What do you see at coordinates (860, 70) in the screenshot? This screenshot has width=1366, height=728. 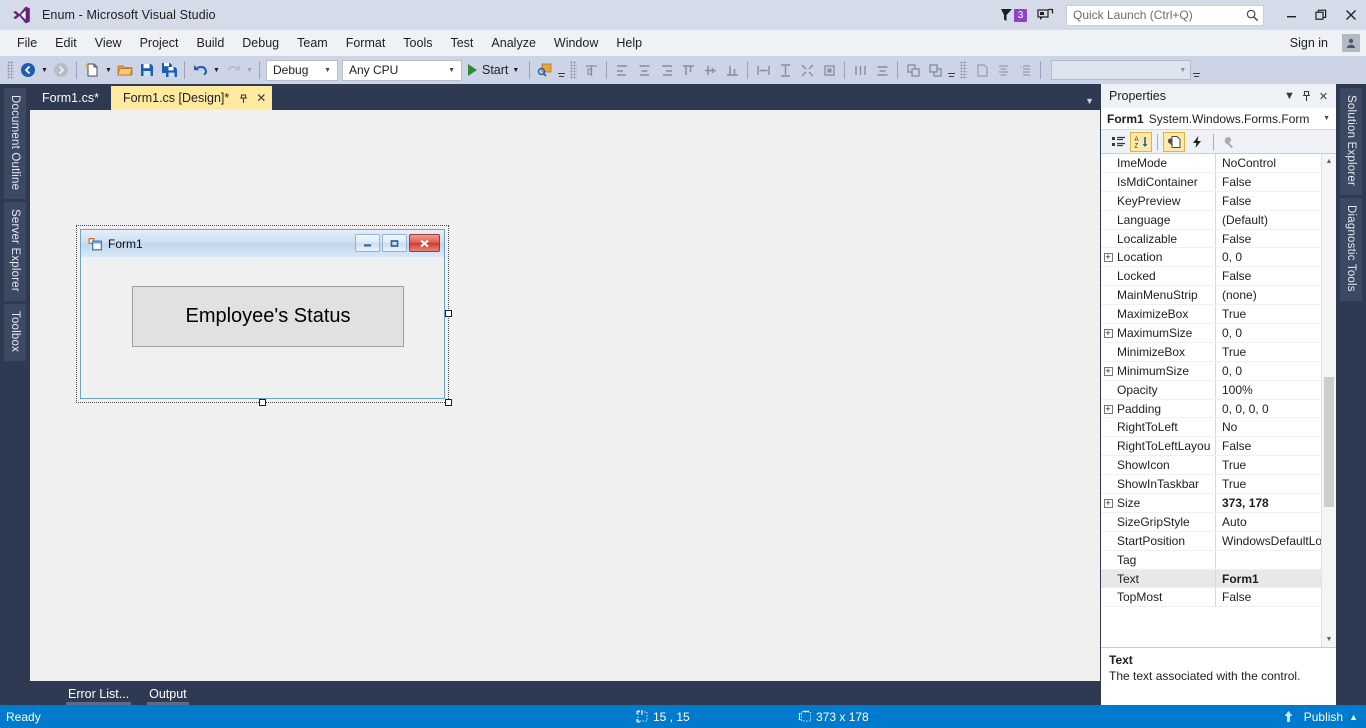 I see `horizontal-spacing-button` at bounding box center [860, 70].